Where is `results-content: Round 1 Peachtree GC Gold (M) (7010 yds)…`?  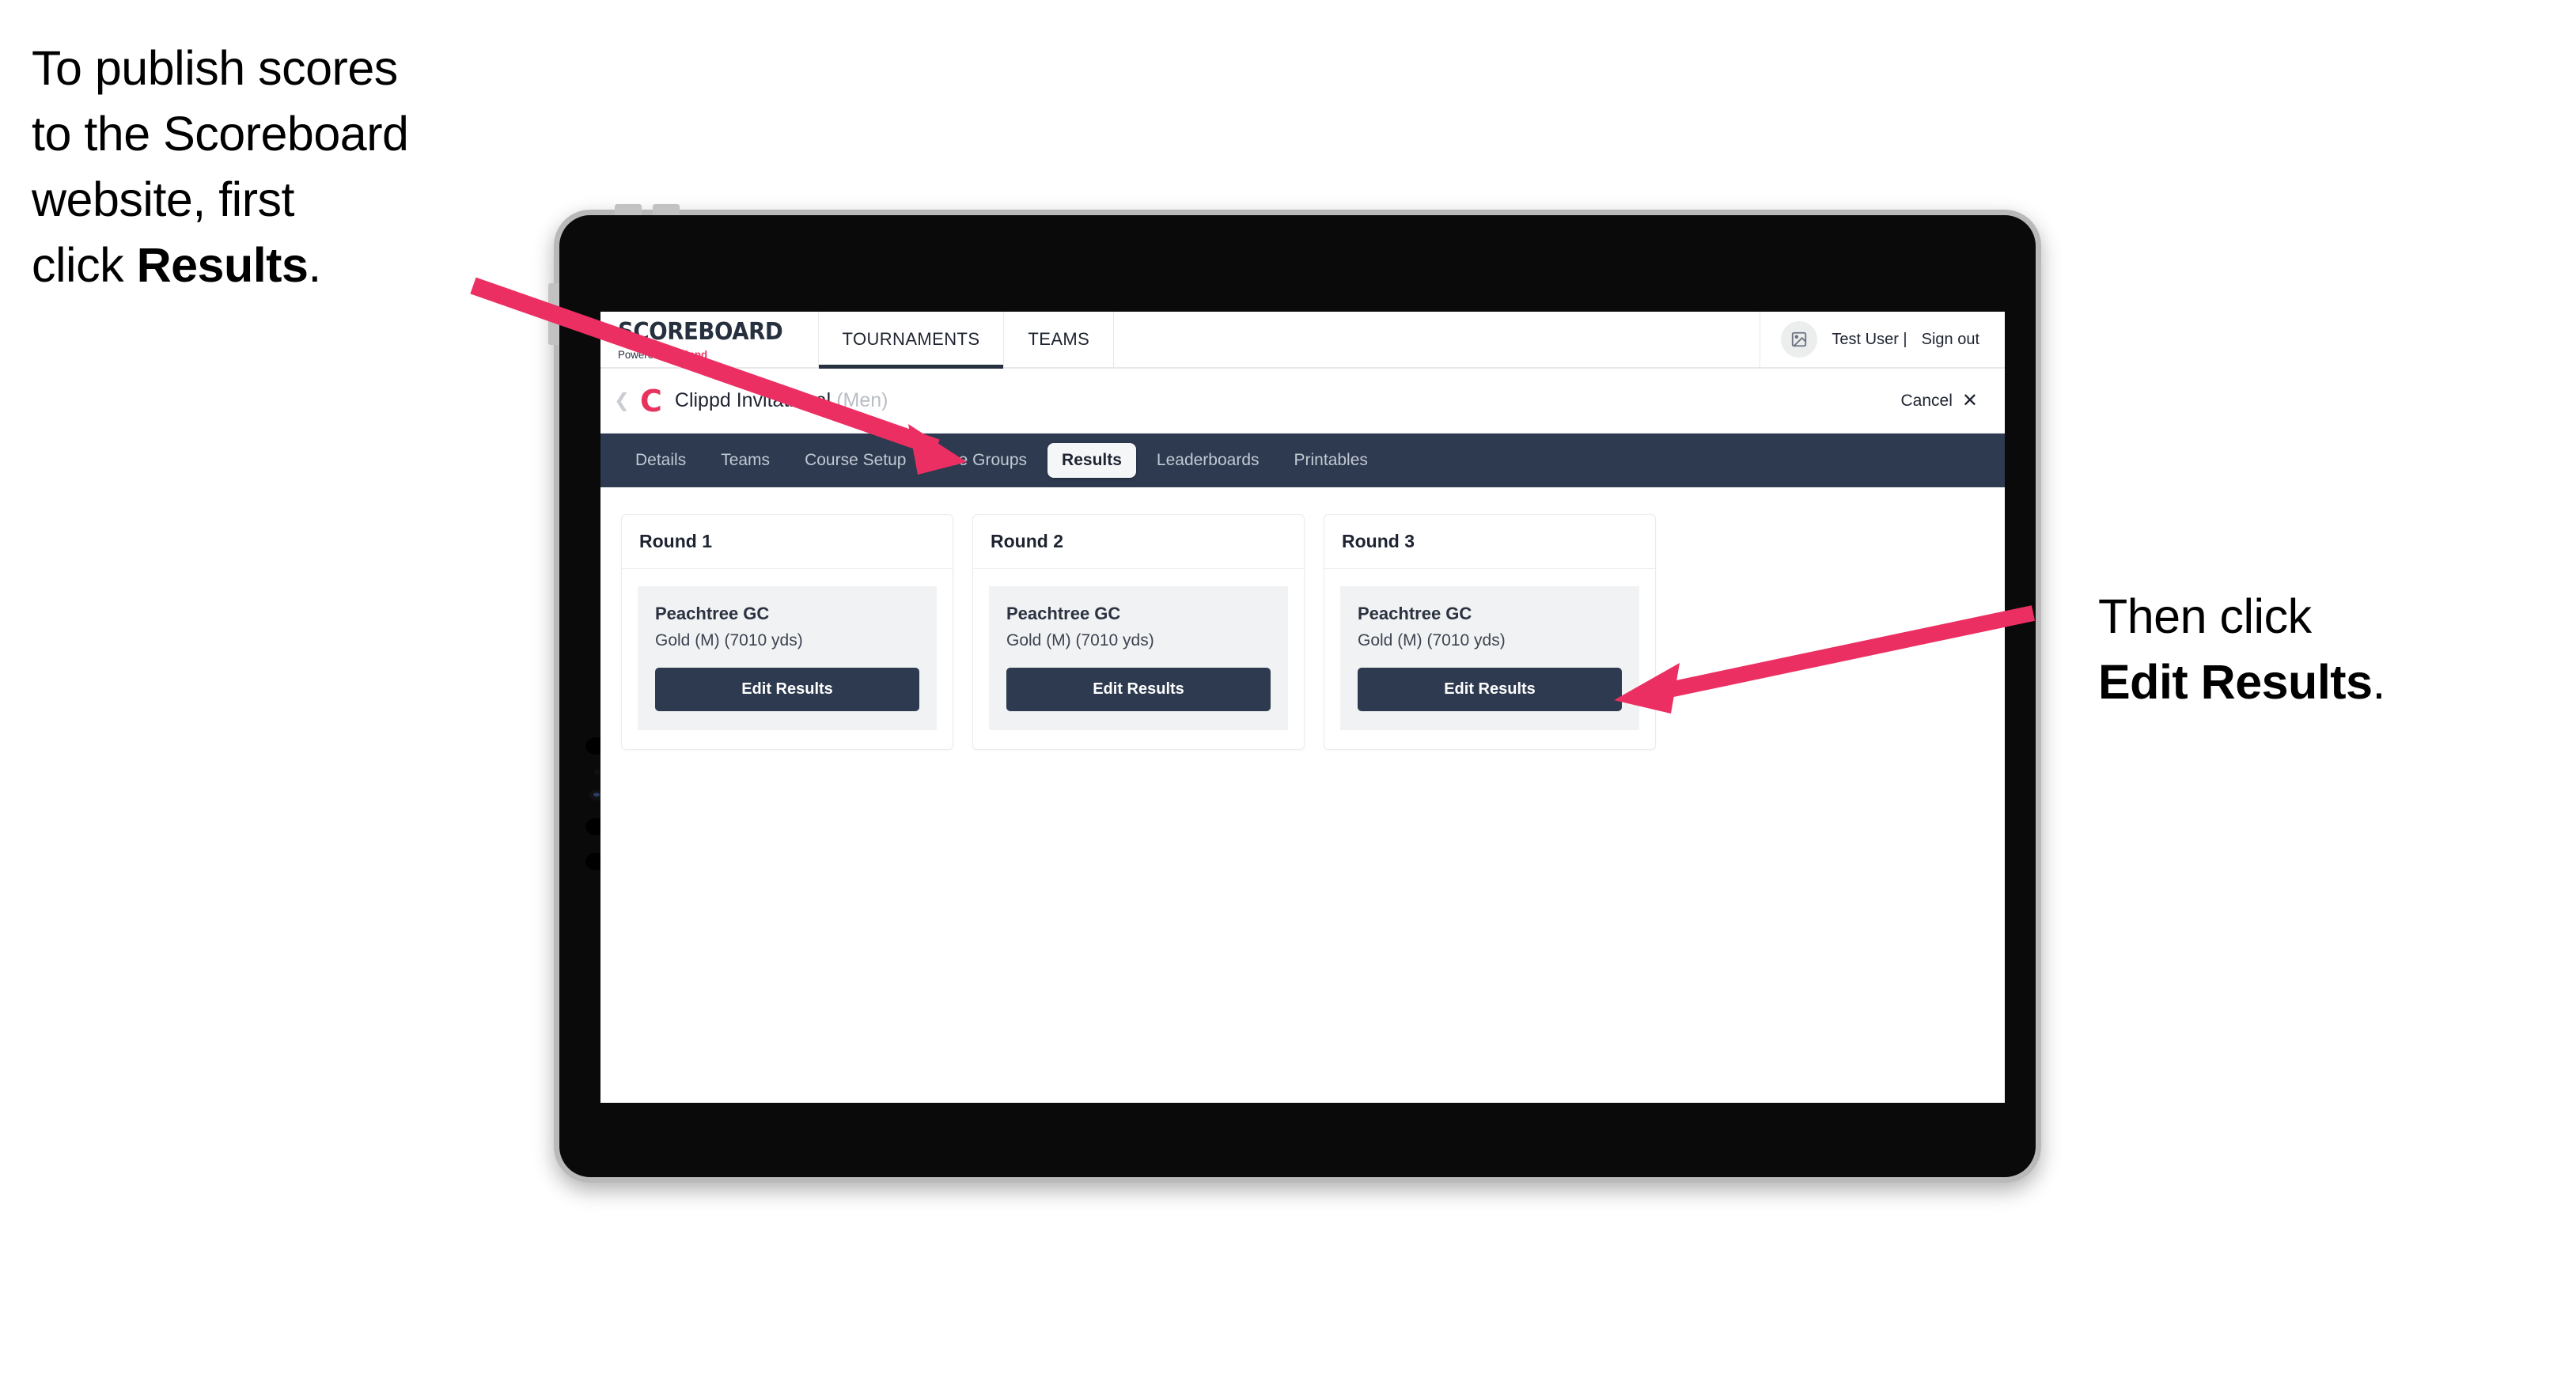
results-content: Round 1 Peachtree GC Gold (M) (7010 yds)… is located at coordinates (1302, 632).